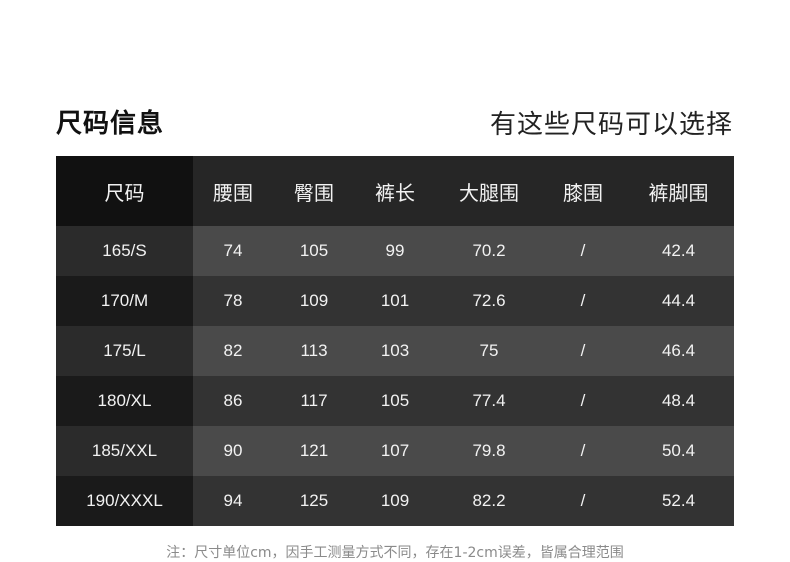 The image size is (790, 562). Describe the element at coordinates (124, 401) in the screenshot. I see `cell-size: 180/XL` at that location.